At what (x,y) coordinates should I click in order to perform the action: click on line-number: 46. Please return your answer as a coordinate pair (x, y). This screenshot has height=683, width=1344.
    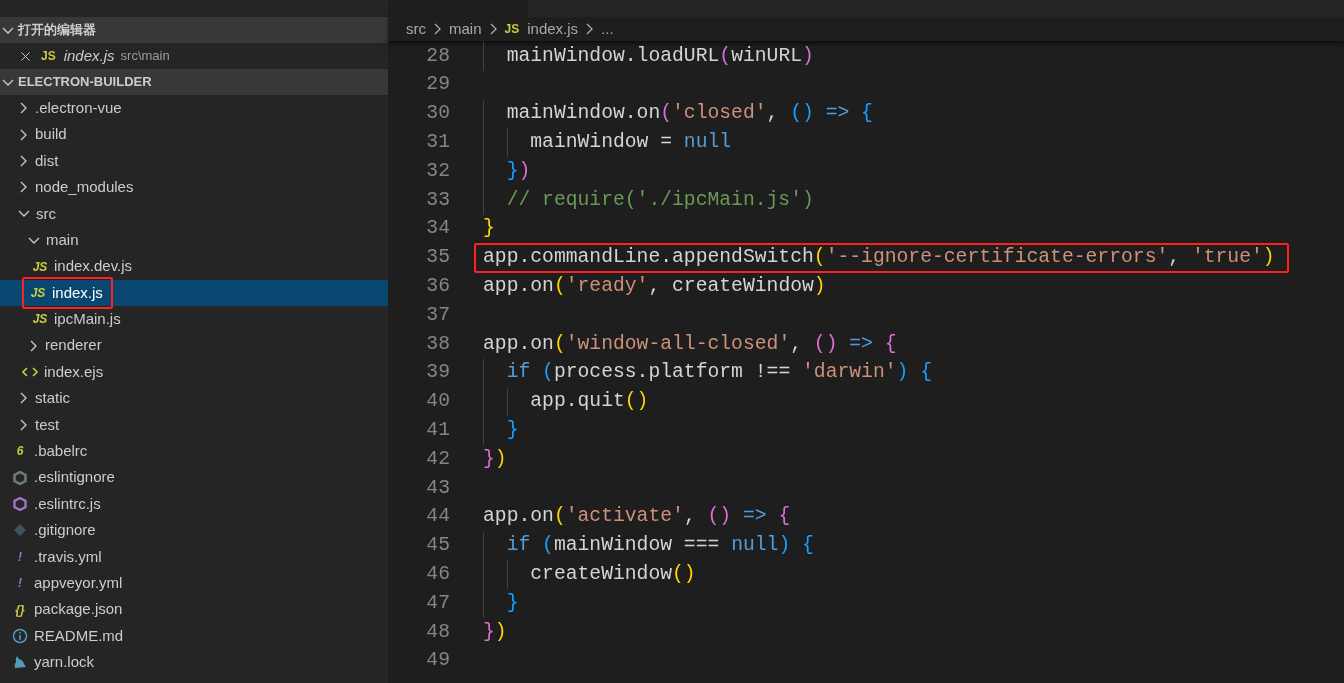
    Looking at the image, I should click on (437, 574).